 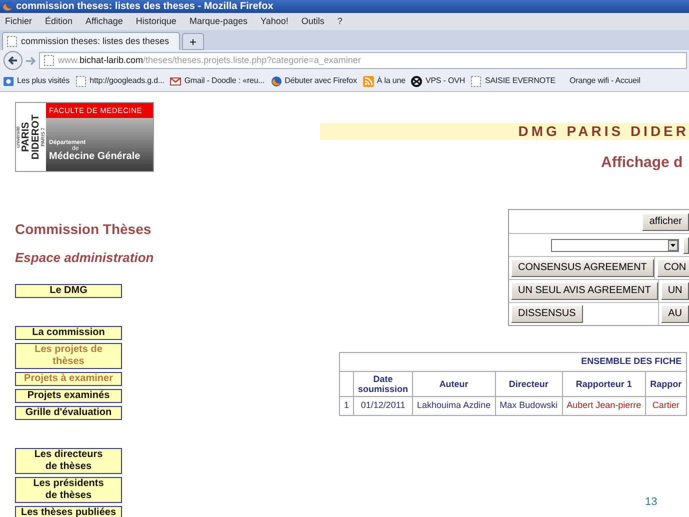 What do you see at coordinates (36, 137) in the screenshot?
I see `logo-text: DIDEROT` at bounding box center [36, 137].